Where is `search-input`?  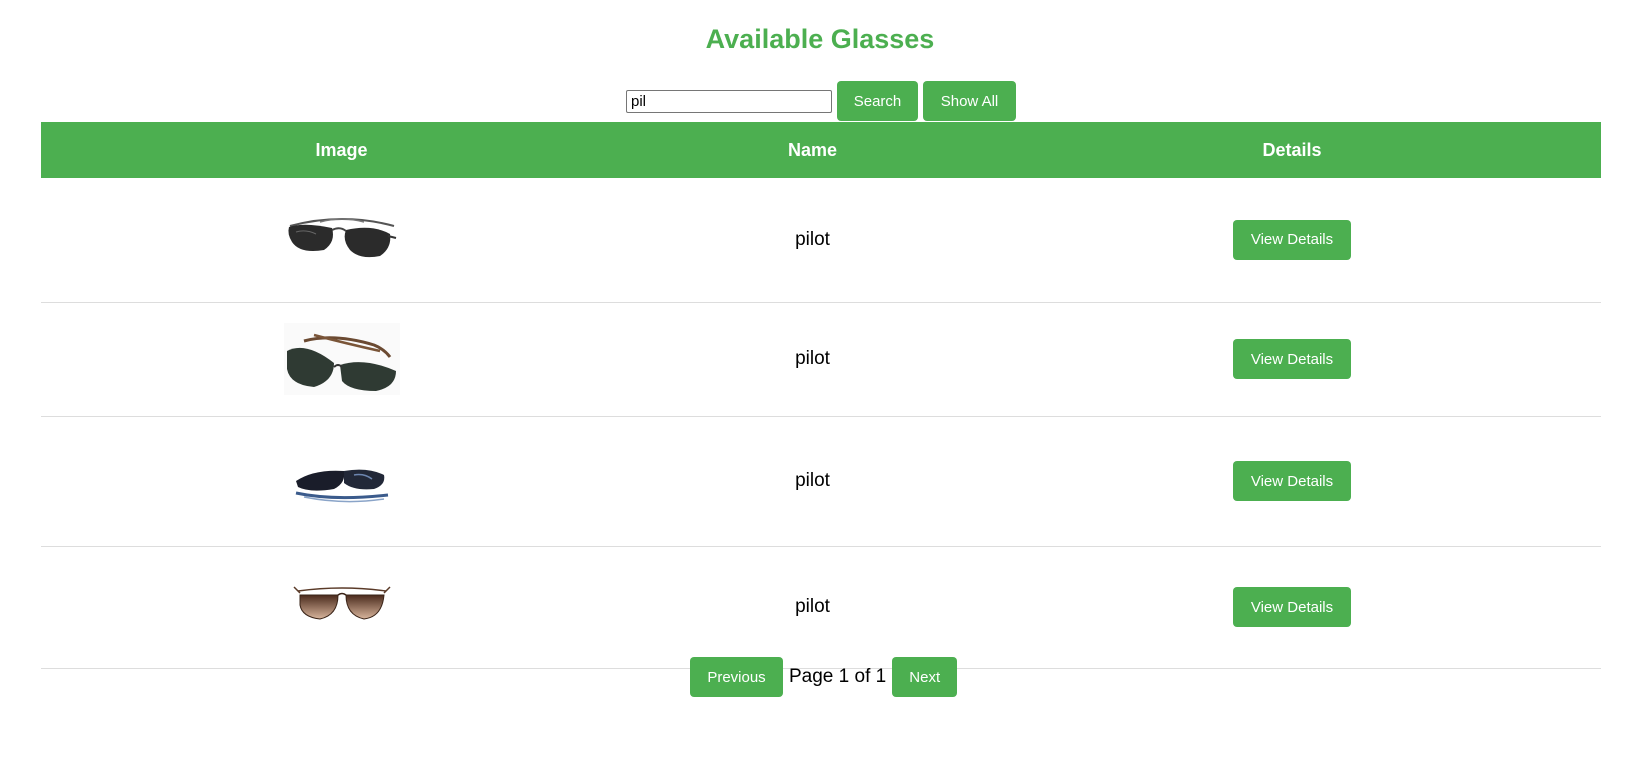 search-input is located at coordinates (729, 101).